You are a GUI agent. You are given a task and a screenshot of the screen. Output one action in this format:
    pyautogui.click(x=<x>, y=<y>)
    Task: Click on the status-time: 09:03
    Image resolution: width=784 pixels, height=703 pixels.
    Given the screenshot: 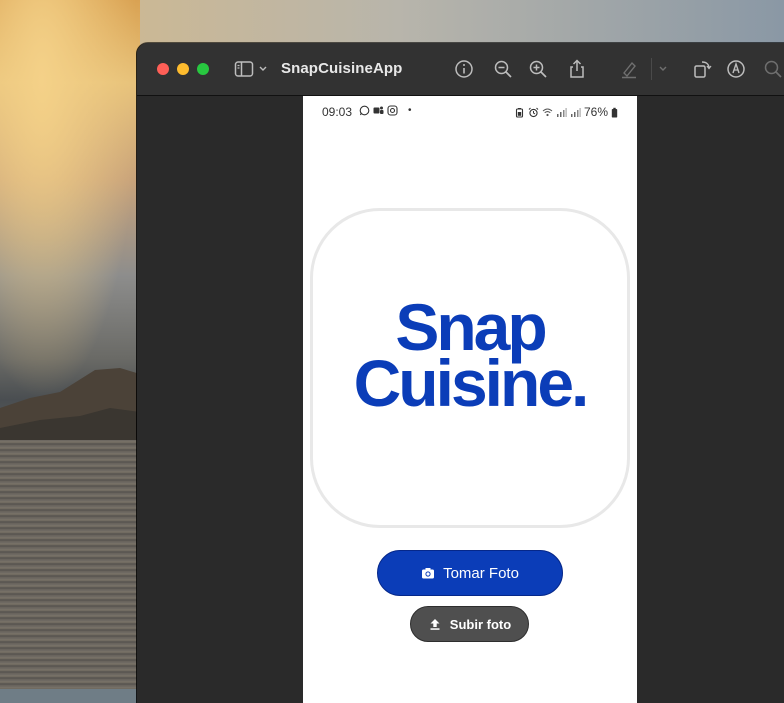 What is the action you would take?
    pyautogui.click(x=337, y=112)
    